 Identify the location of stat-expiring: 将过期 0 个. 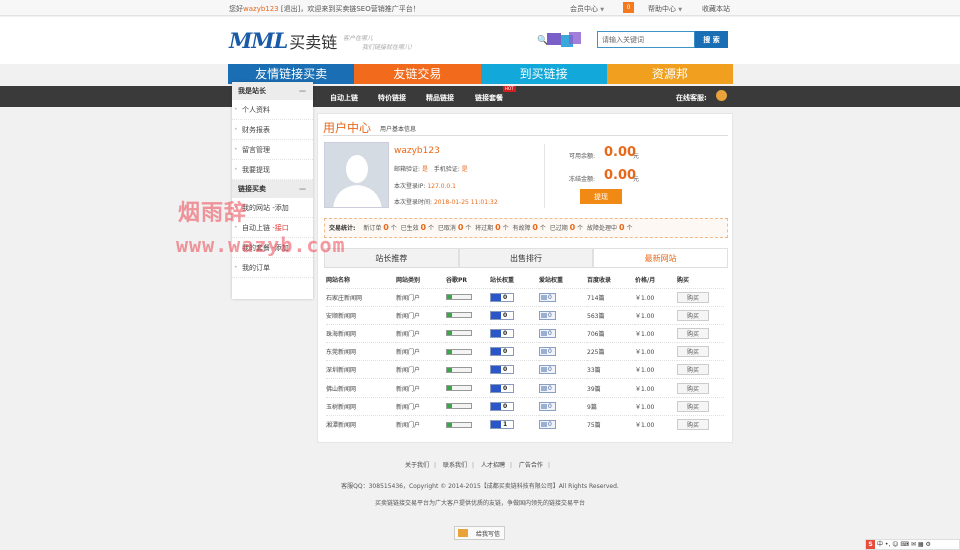
(491, 227).